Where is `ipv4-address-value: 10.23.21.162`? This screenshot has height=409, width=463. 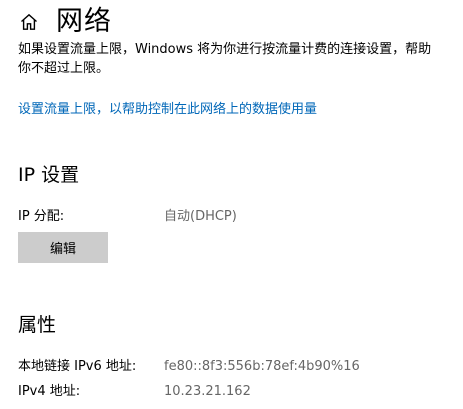 ipv4-address-value: 10.23.21.162 is located at coordinates (207, 391).